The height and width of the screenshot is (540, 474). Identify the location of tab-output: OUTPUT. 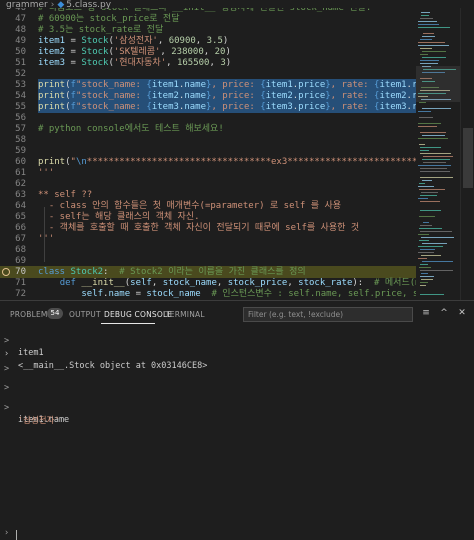
(85, 314).